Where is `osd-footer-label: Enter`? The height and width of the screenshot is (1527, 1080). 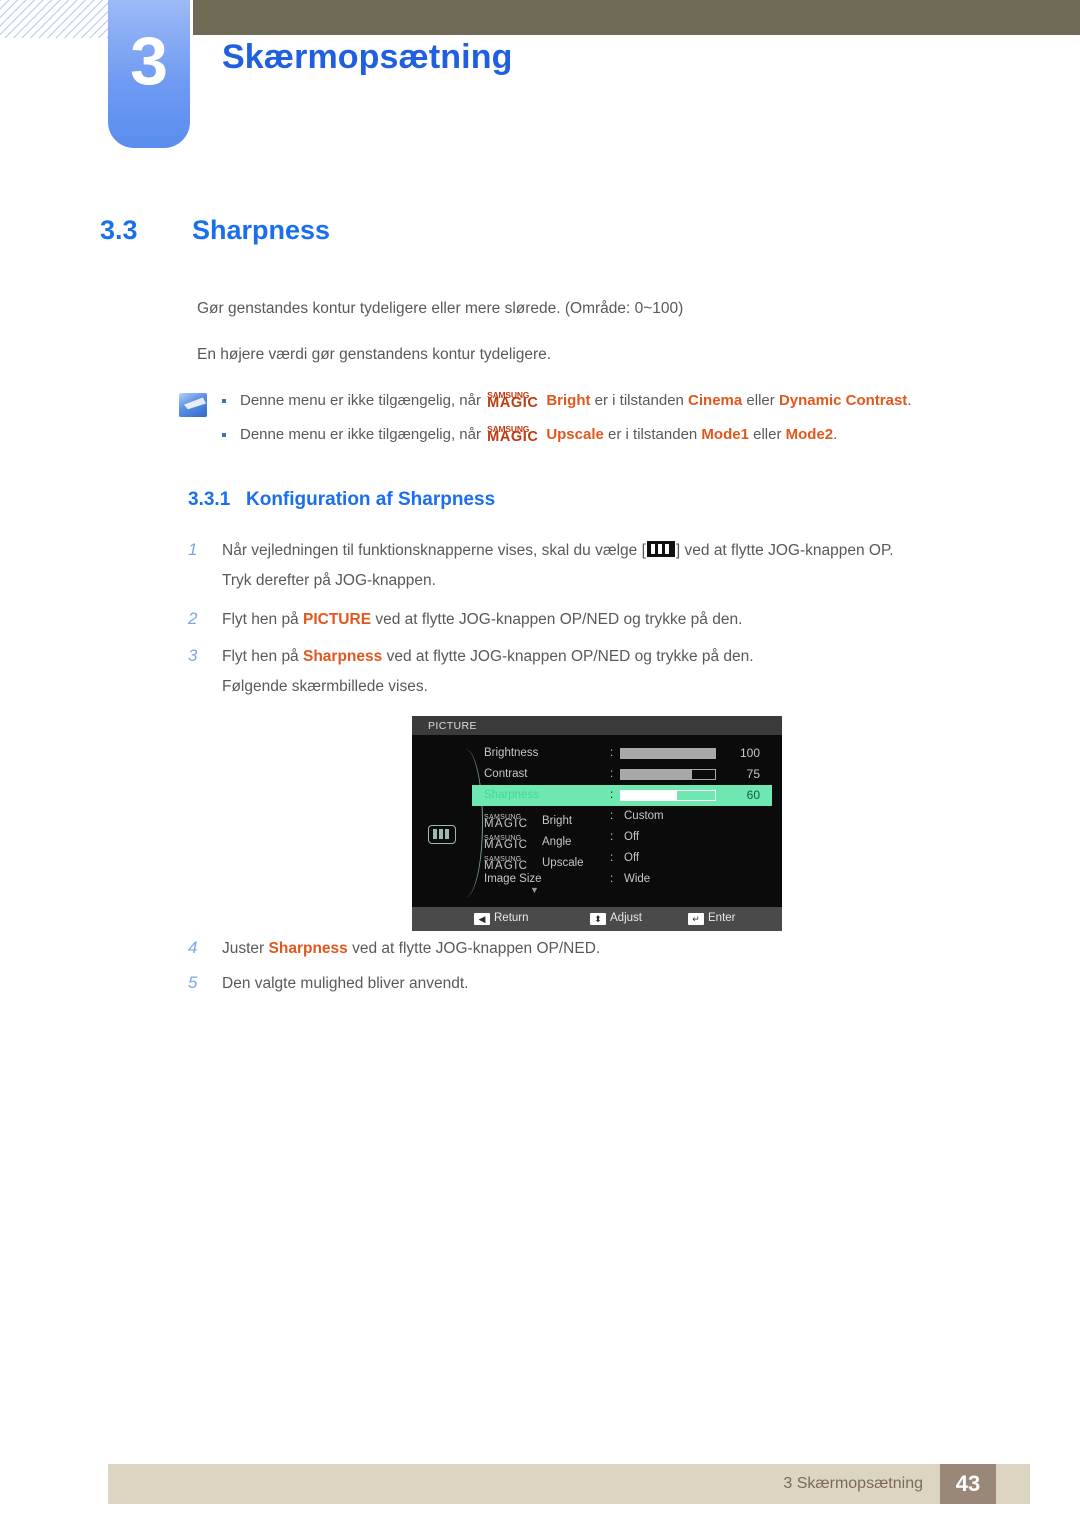 osd-footer-label: Enter is located at coordinates (722, 918).